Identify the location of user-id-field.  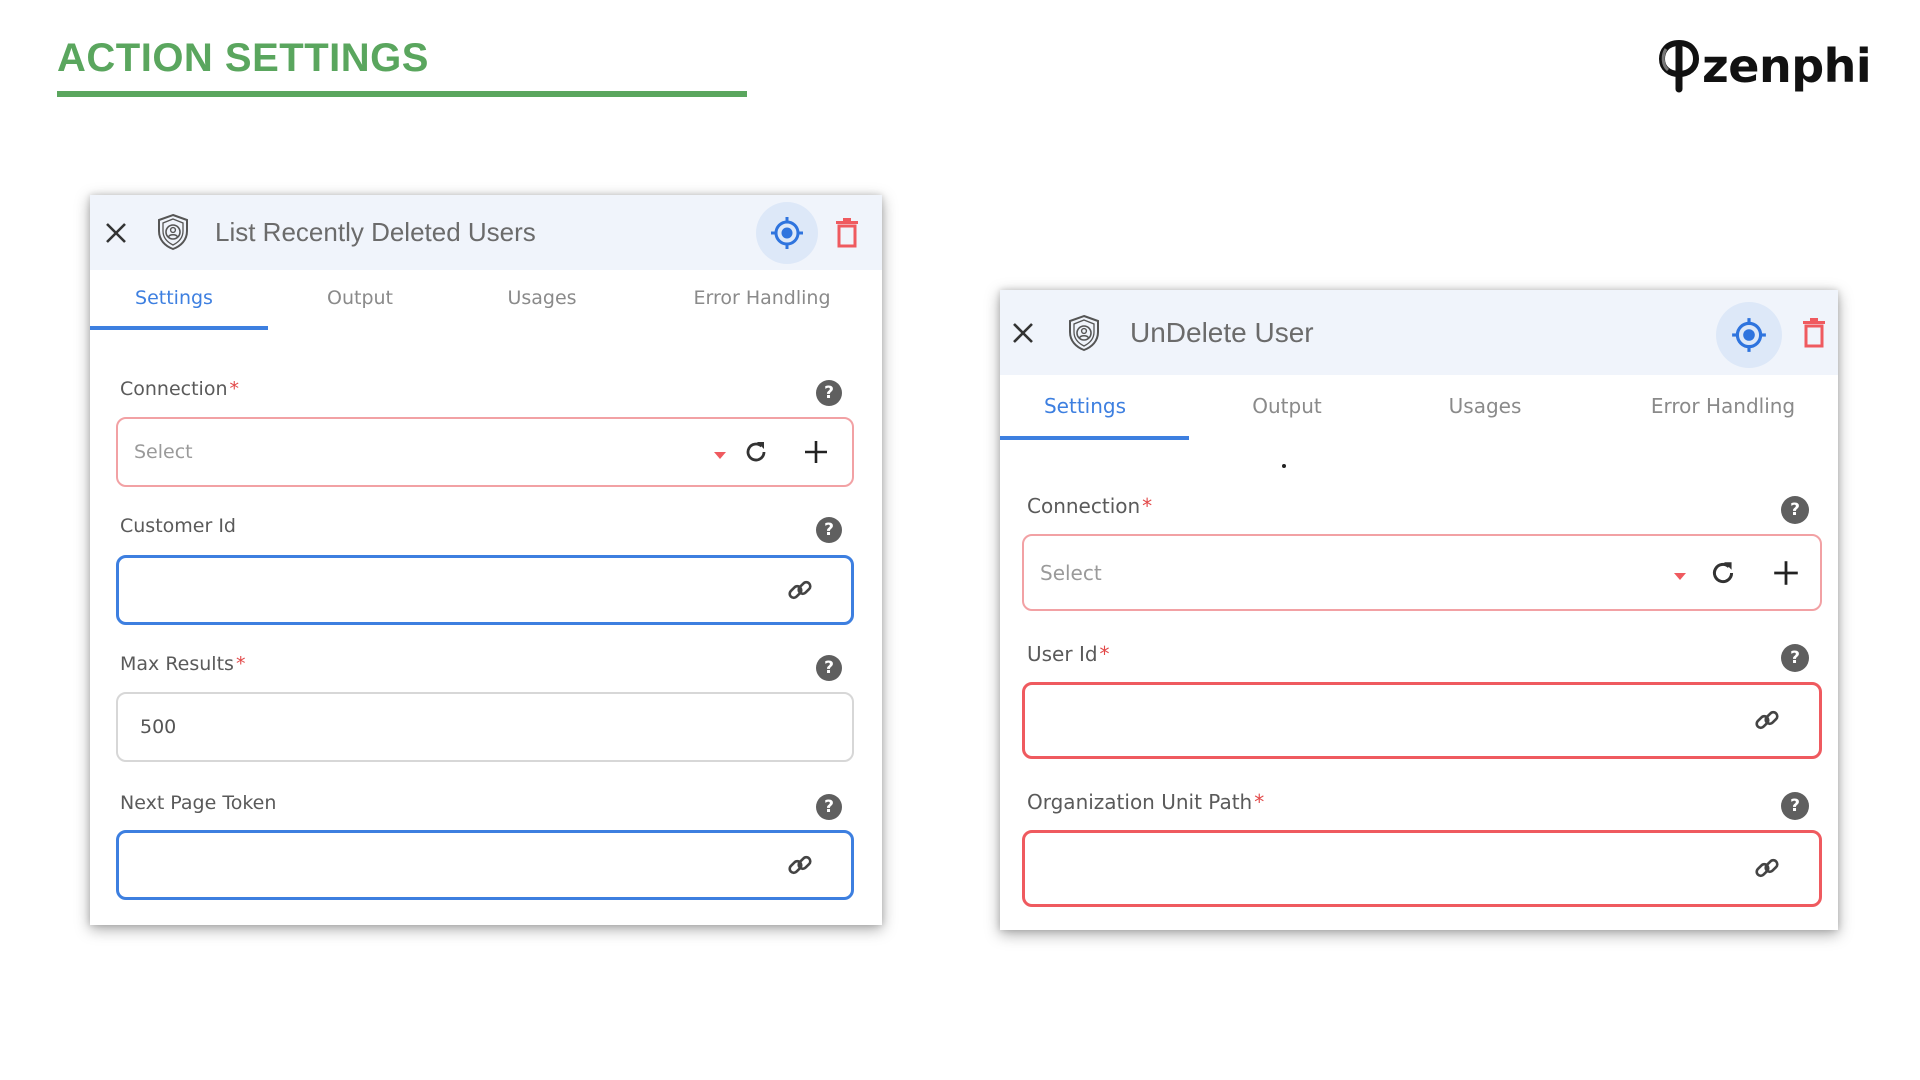
(1366, 720).